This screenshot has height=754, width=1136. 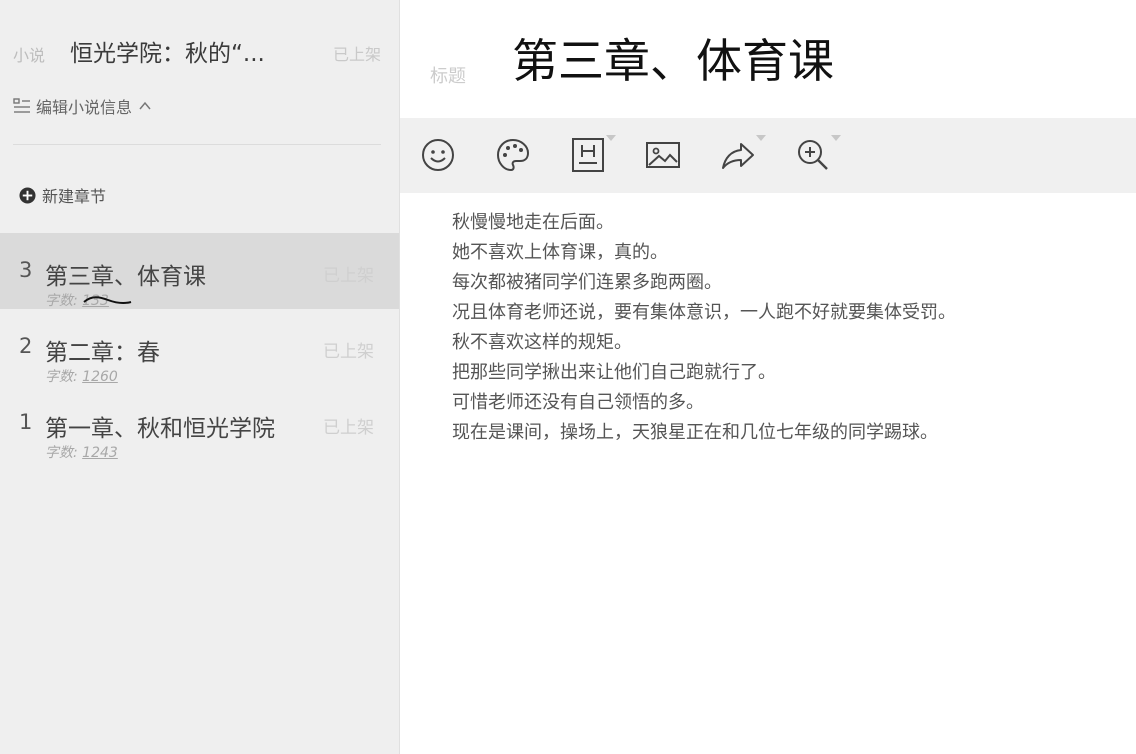 I want to click on list-icon, so click(x=21, y=105).